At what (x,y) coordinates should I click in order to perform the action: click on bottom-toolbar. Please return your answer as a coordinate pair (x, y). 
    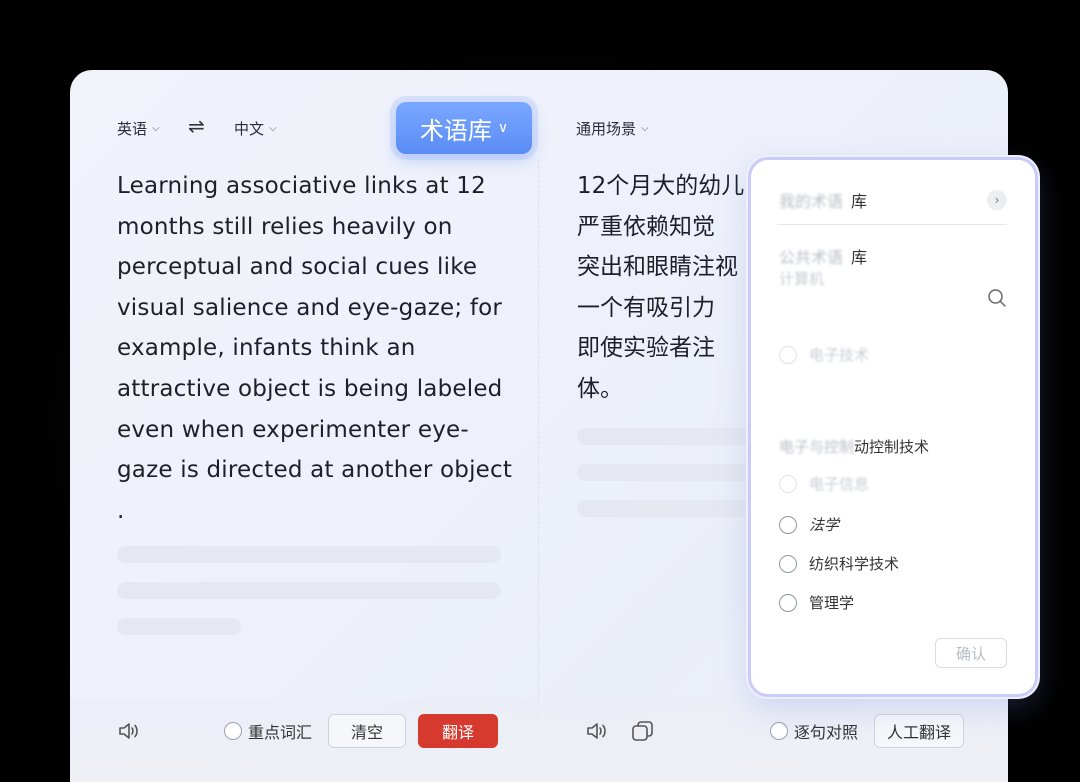
    Looking at the image, I should click on (539, 741).